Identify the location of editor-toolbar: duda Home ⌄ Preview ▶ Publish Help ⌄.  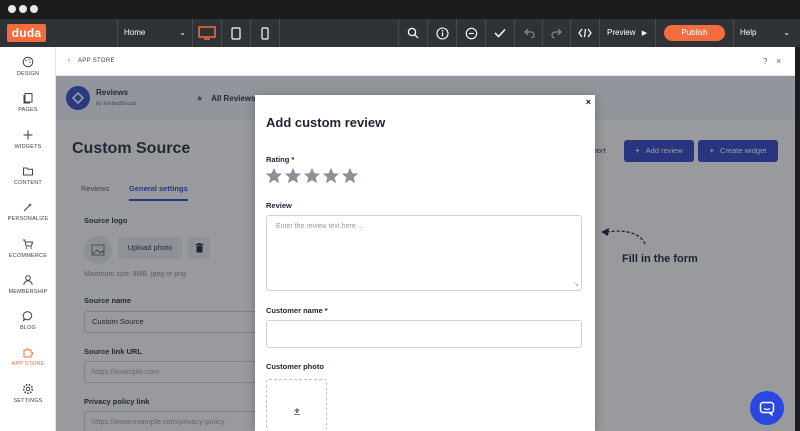
(400, 33).